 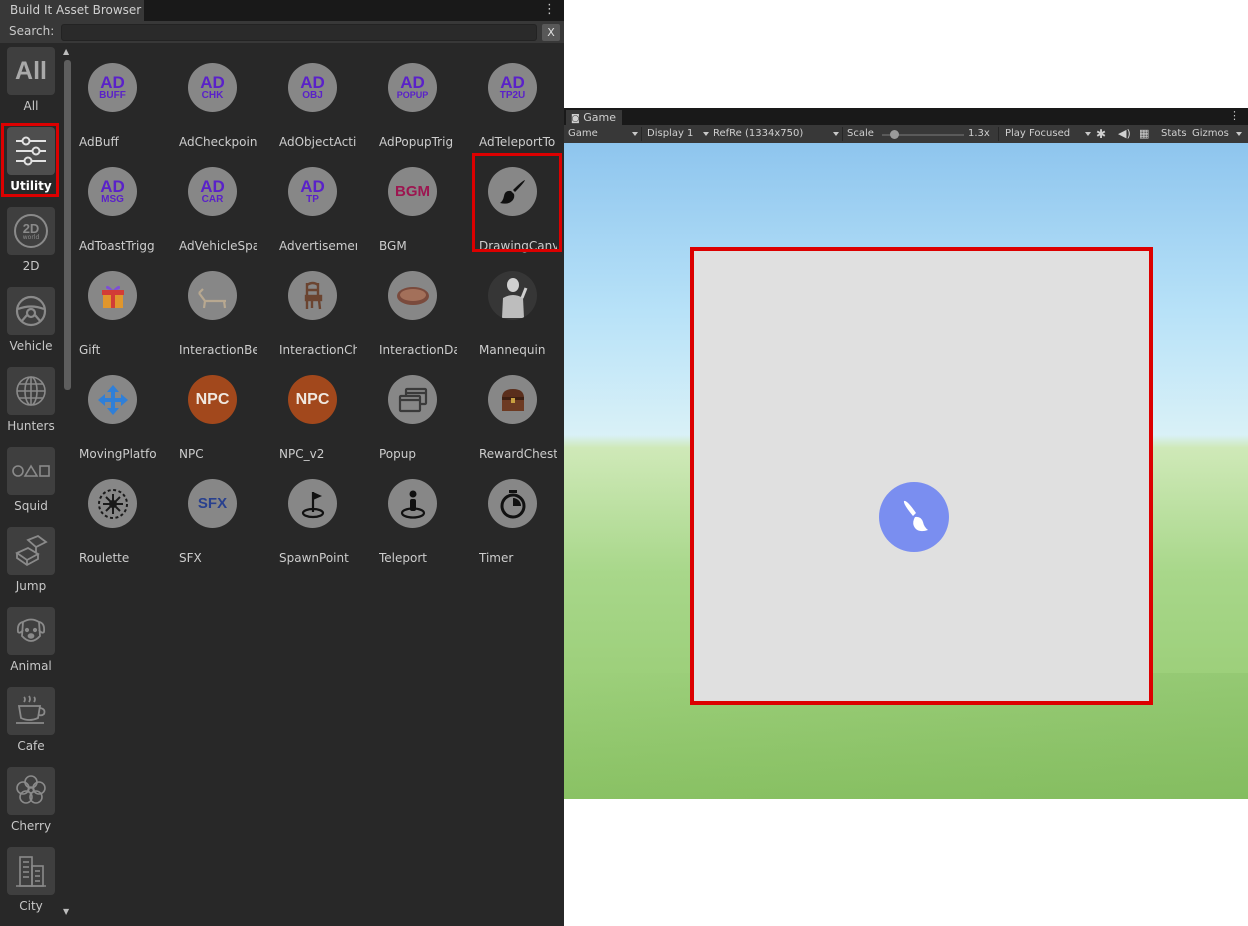 What do you see at coordinates (1048, 134) in the screenshot?
I see `play-mode-dropdown: Play Focused` at bounding box center [1048, 134].